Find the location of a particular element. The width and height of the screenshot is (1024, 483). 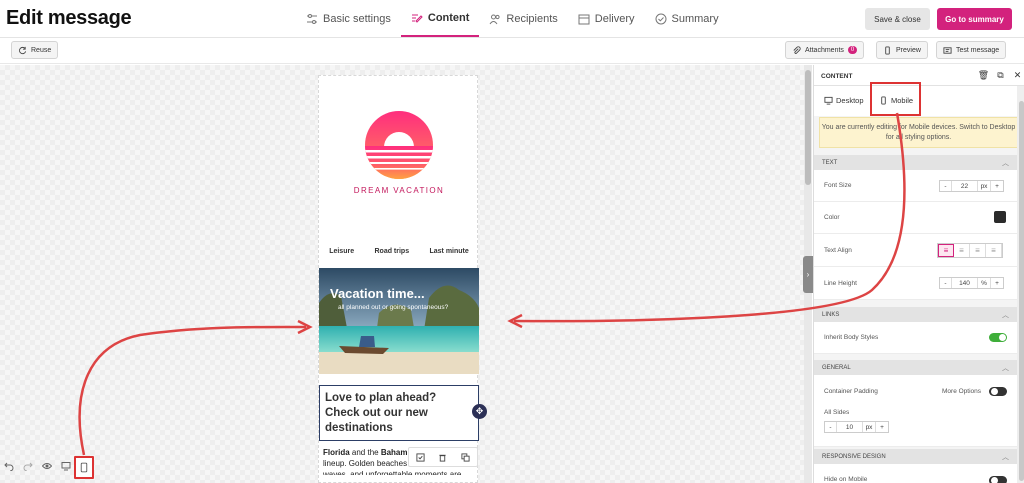

body-line-3: waves, and unforgettable moments are is located at coordinates (392, 472).